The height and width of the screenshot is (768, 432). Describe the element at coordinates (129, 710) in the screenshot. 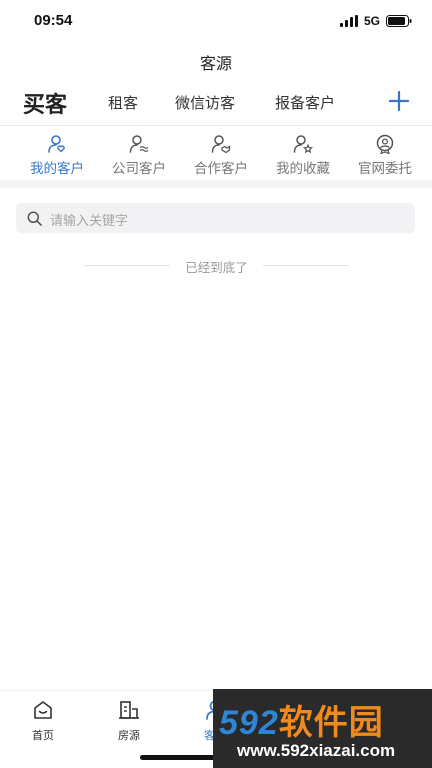

I see `building-icon` at that location.